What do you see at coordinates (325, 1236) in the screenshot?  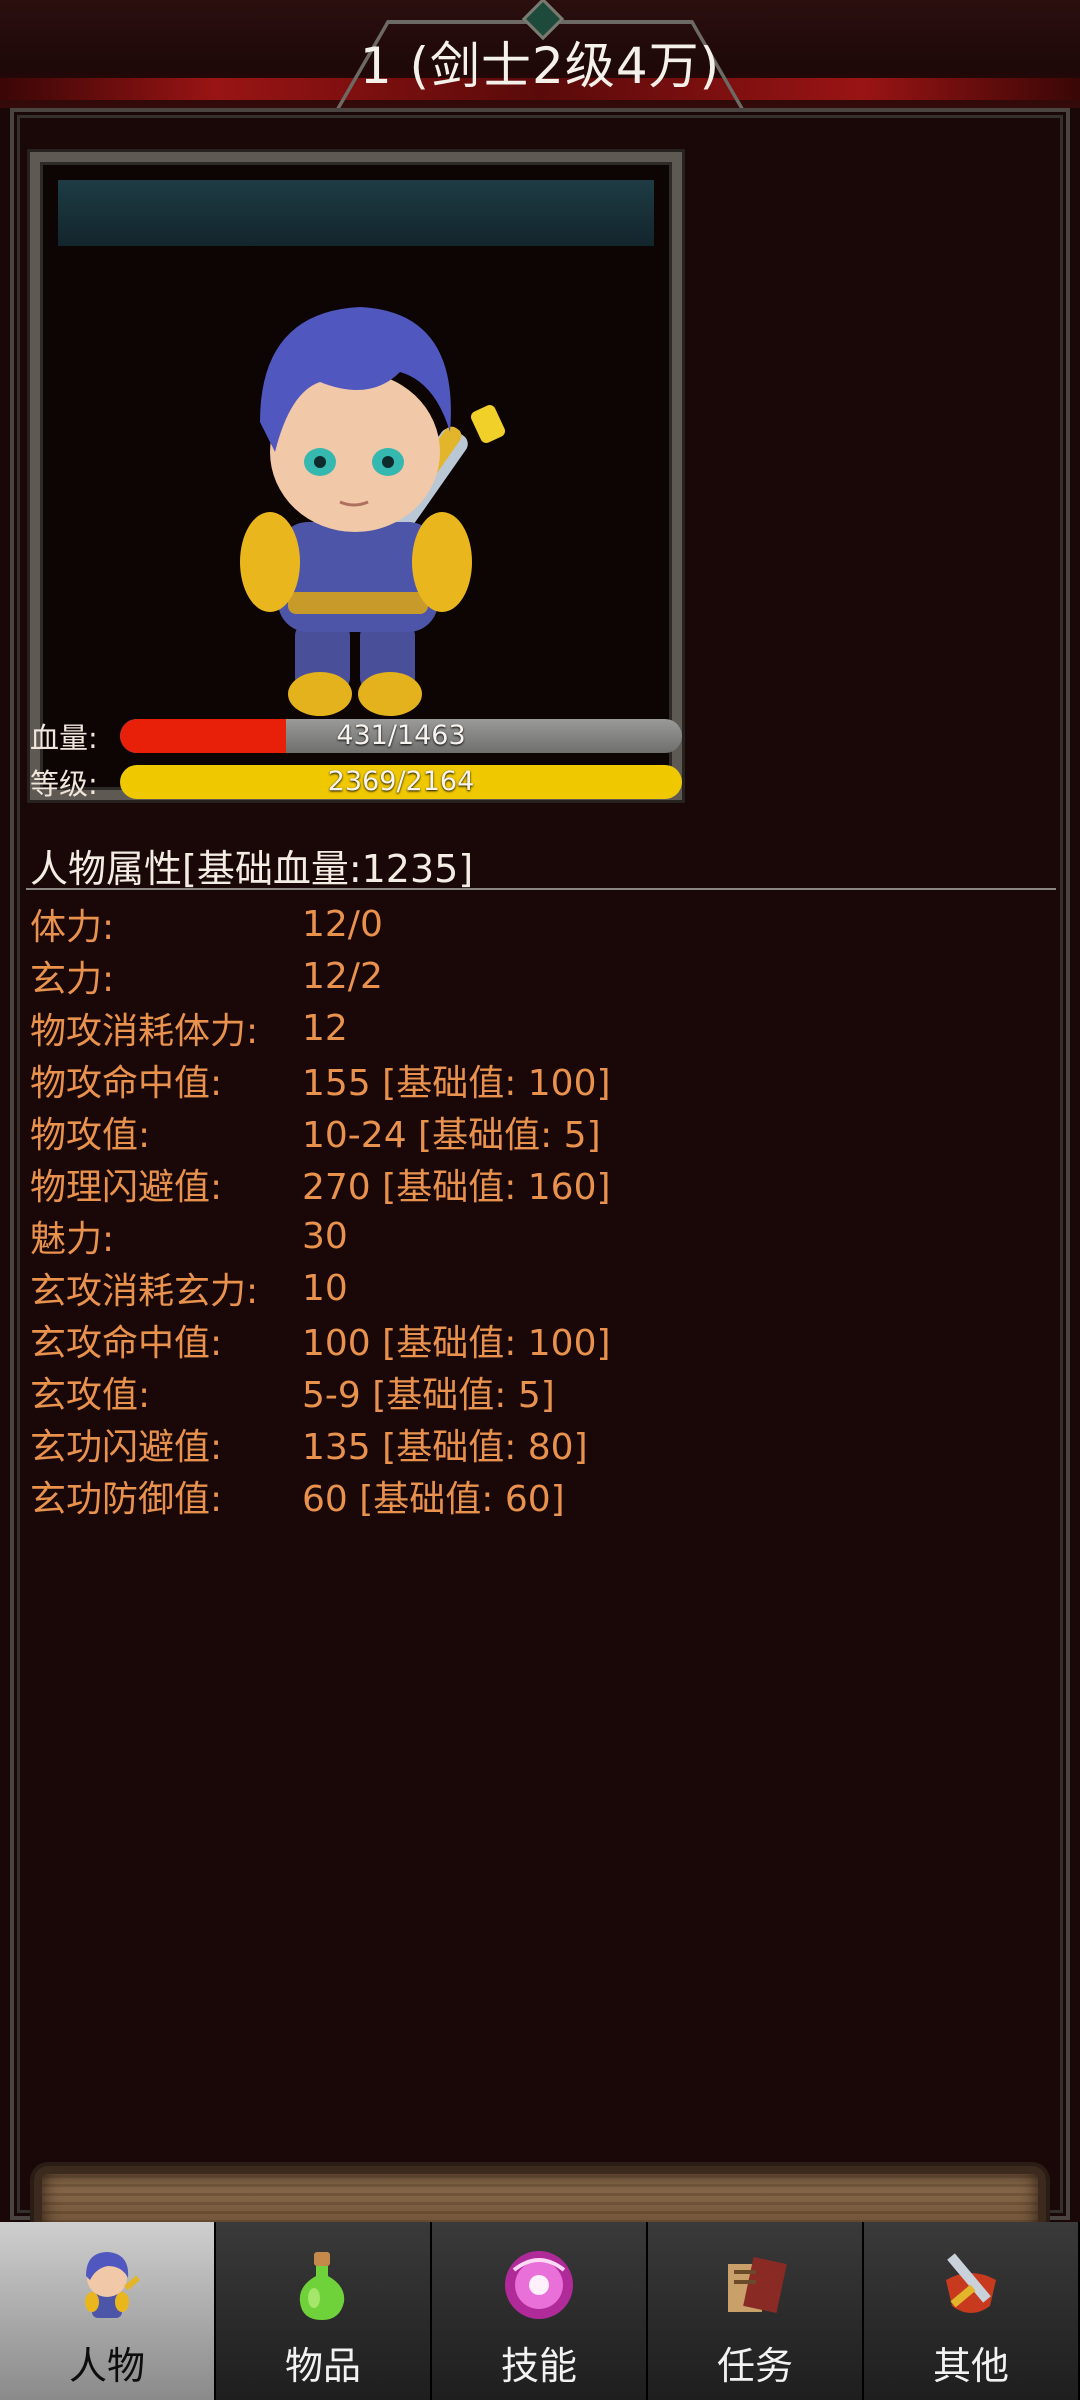 I see `attribute-value: 30` at bounding box center [325, 1236].